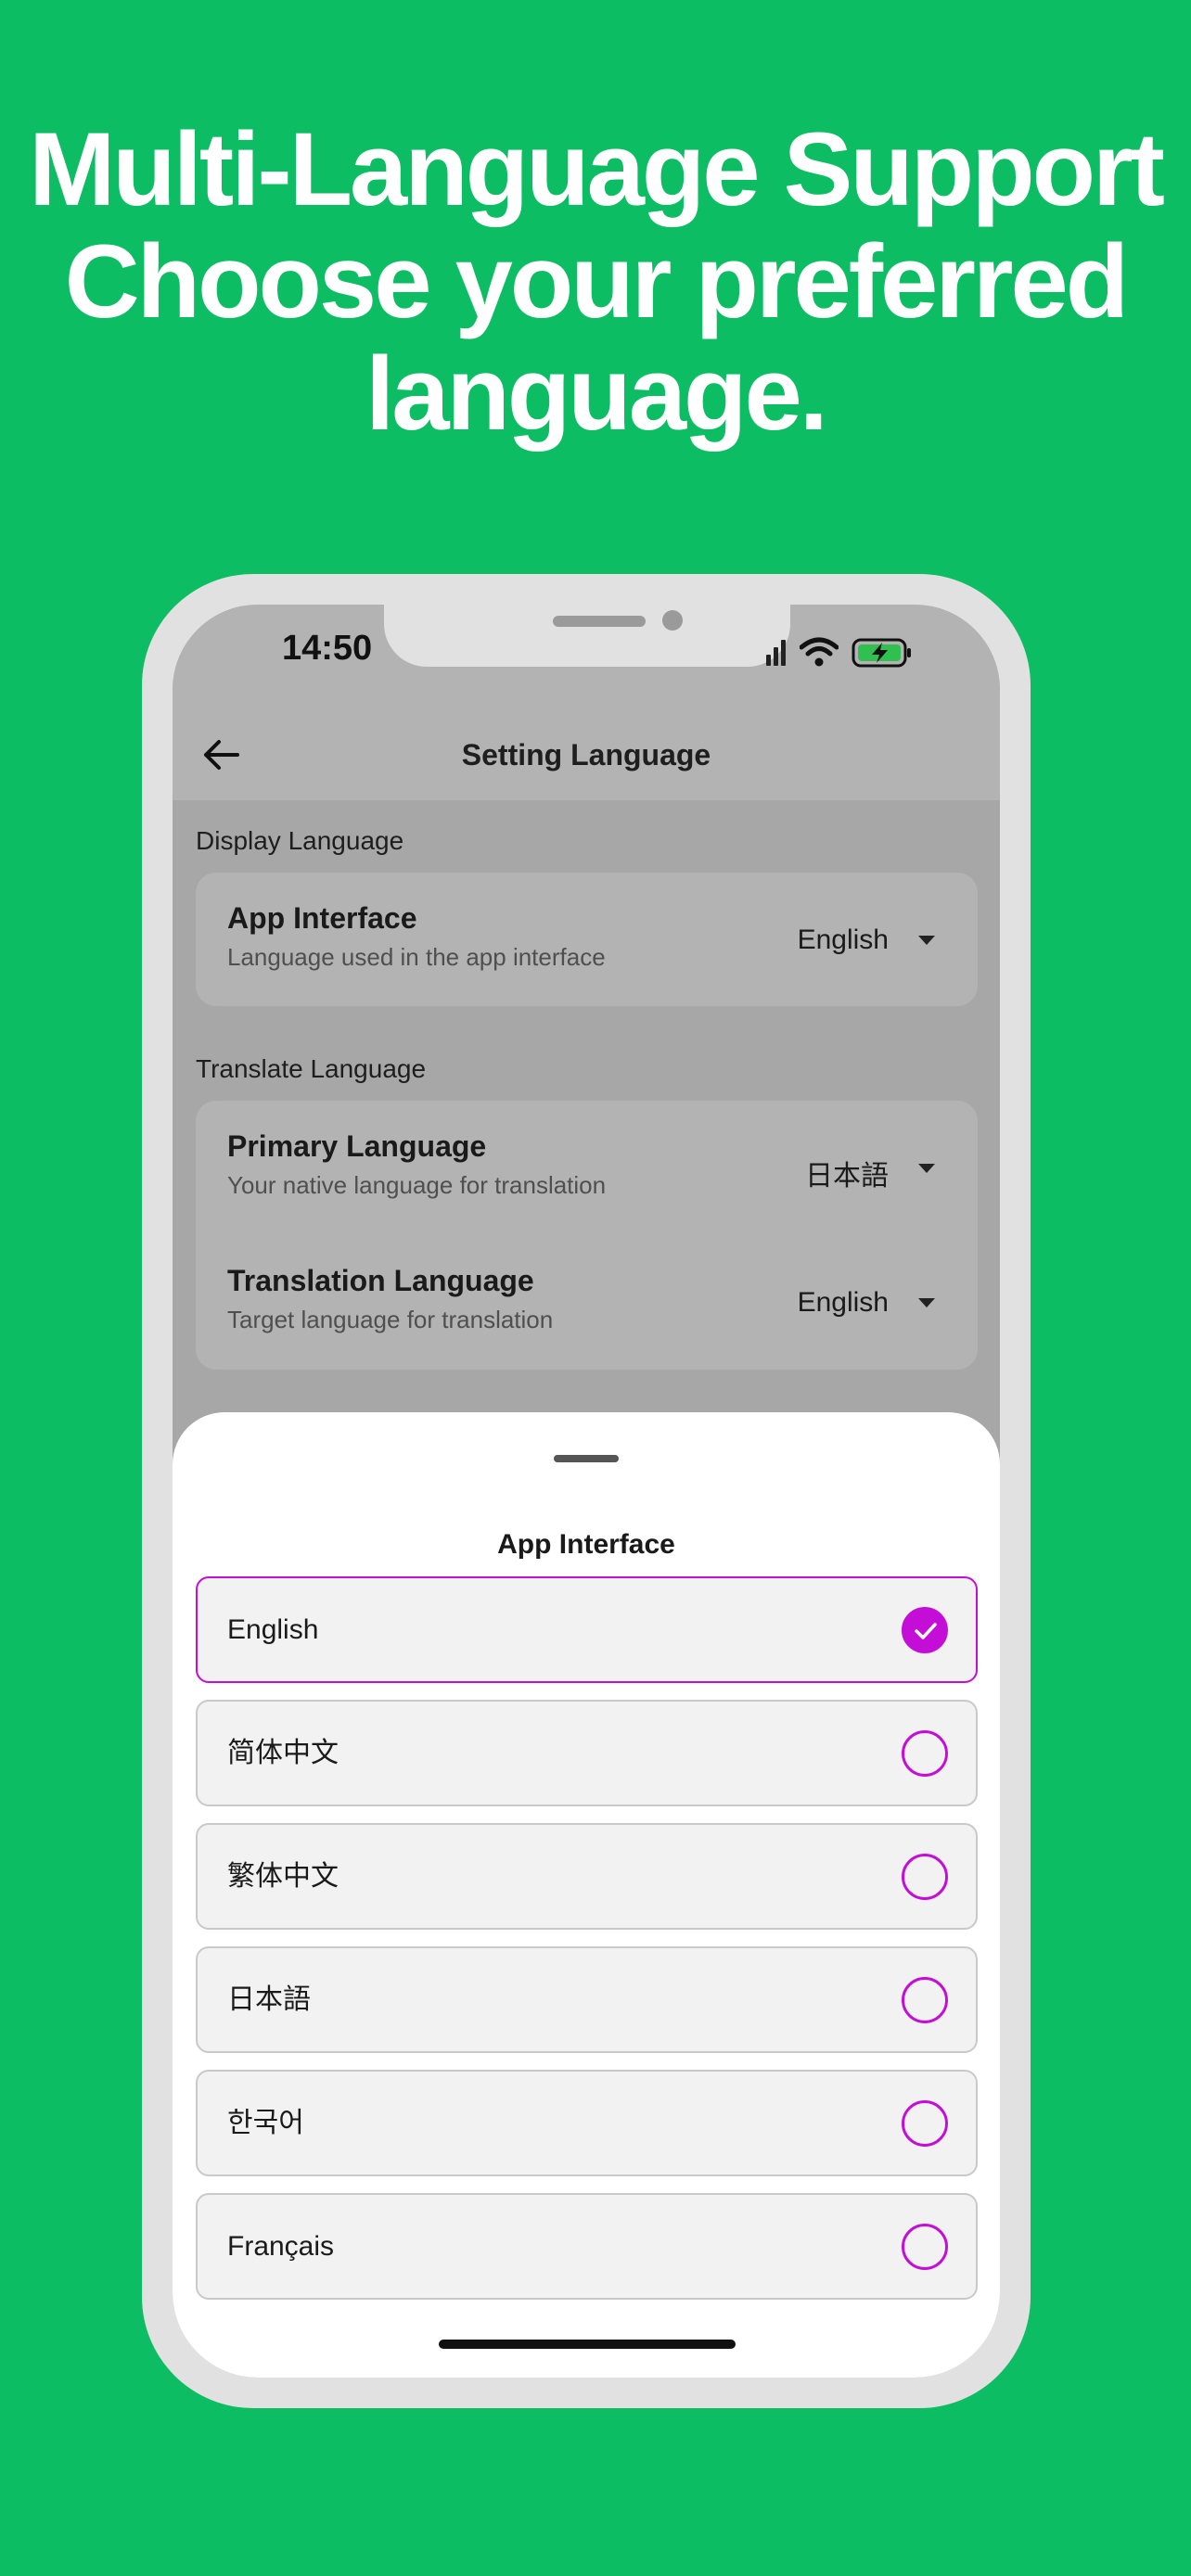  I want to click on language-option-english: English, so click(587, 1629).